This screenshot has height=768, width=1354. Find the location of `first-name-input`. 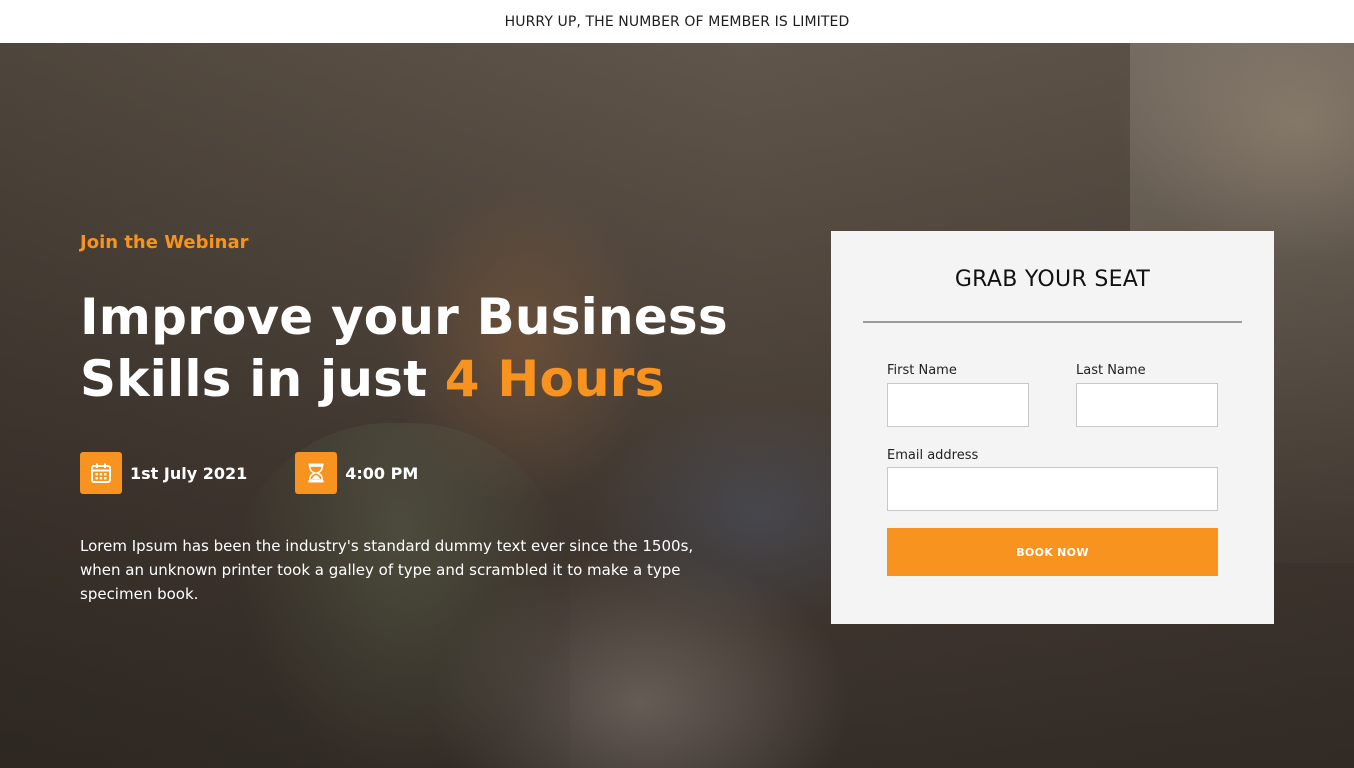

first-name-input is located at coordinates (958, 405).